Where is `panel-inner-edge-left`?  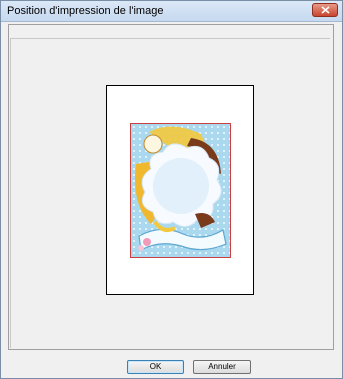
panel-inner-edge-left is located at coordinates (10, 193).